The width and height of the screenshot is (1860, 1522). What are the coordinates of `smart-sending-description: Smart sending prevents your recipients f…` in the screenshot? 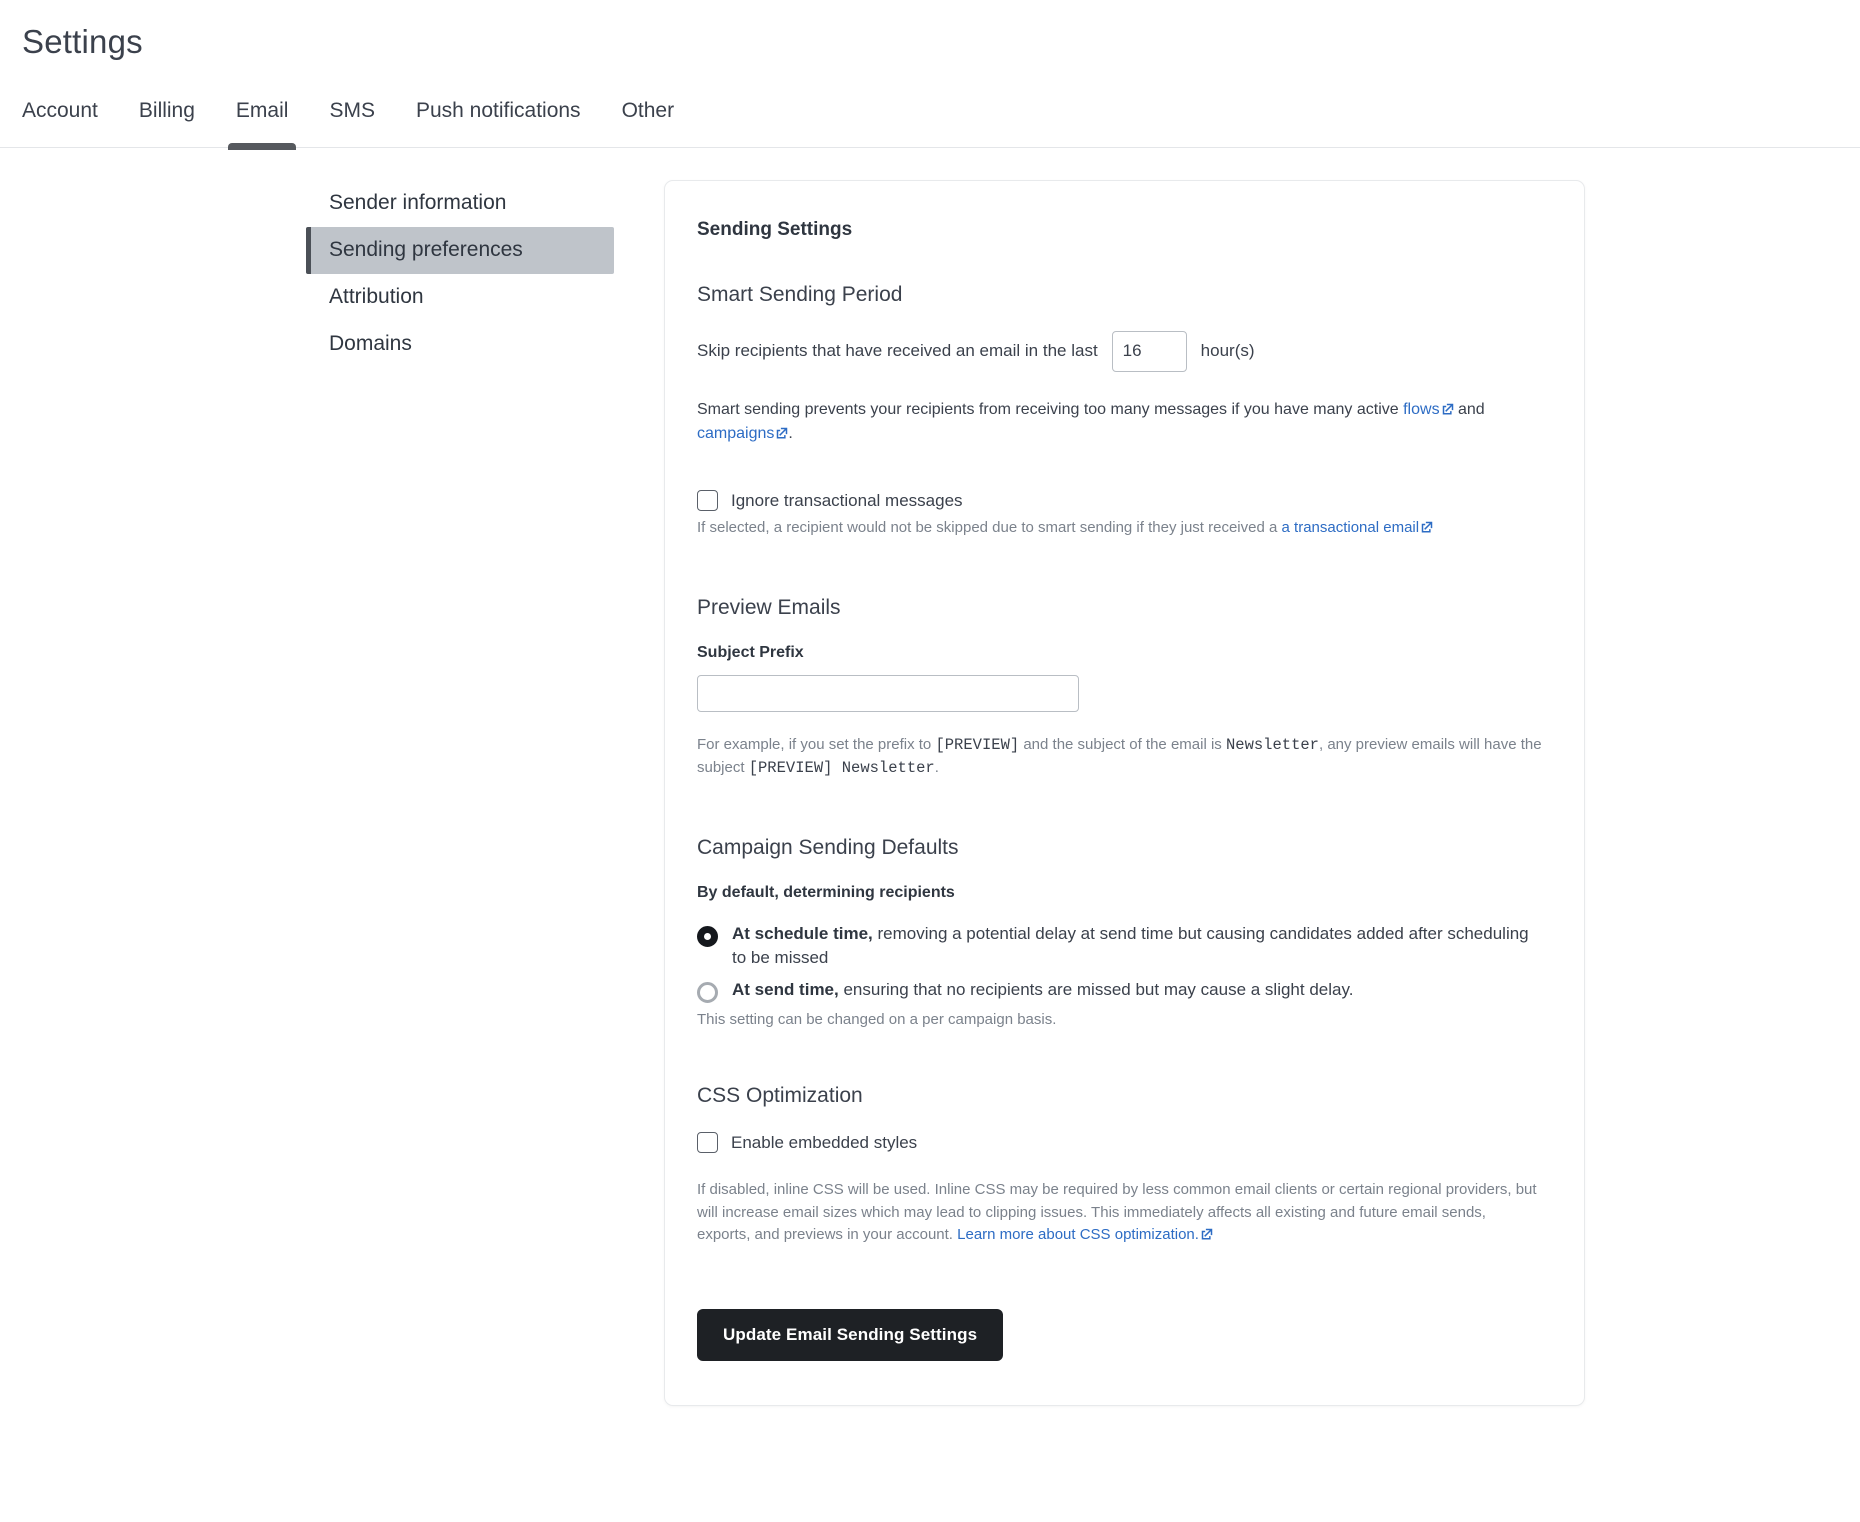 It's located at (1119, 422).